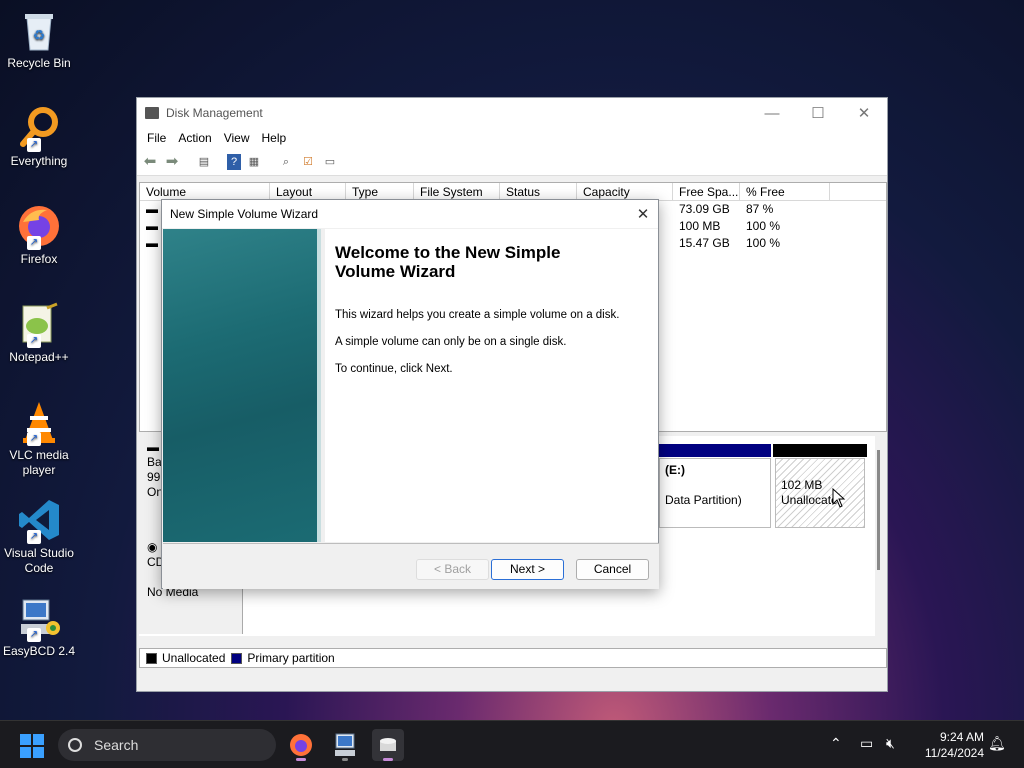 The width and height of the screenshot is (1024, 768). What do you see at coordinates (866, 743) in the screenshot?
I see `network-icon: ▭` at bounding box center [866, 743].